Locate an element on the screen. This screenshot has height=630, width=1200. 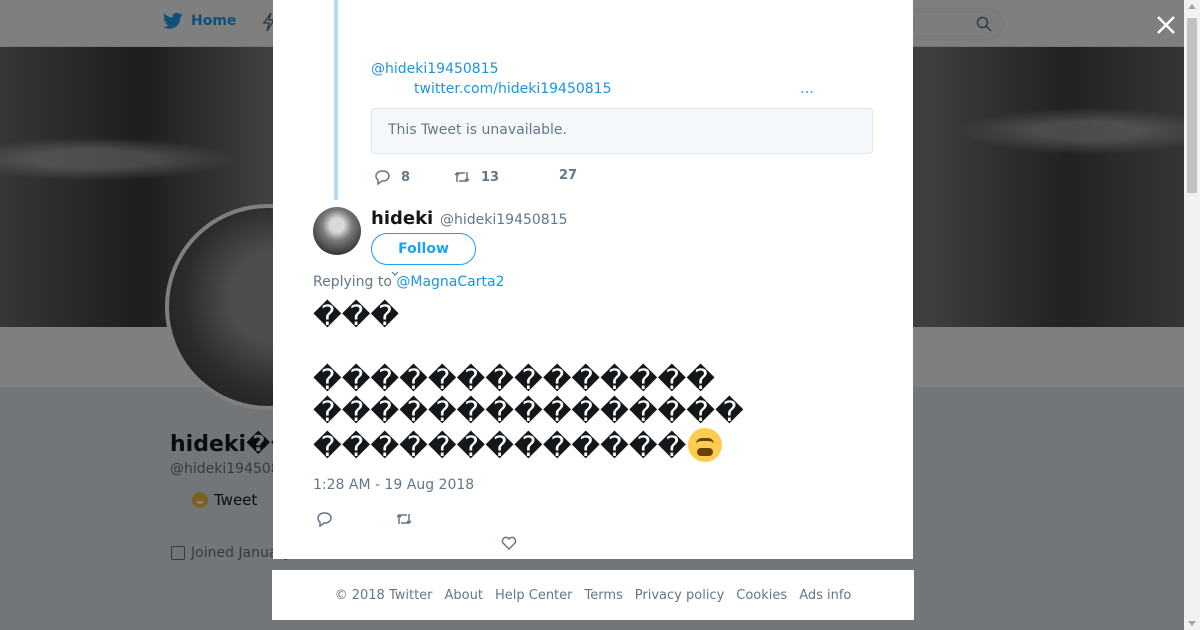
replying-to-link: @MagnaCarta2 is located at coordinates (450, 282).